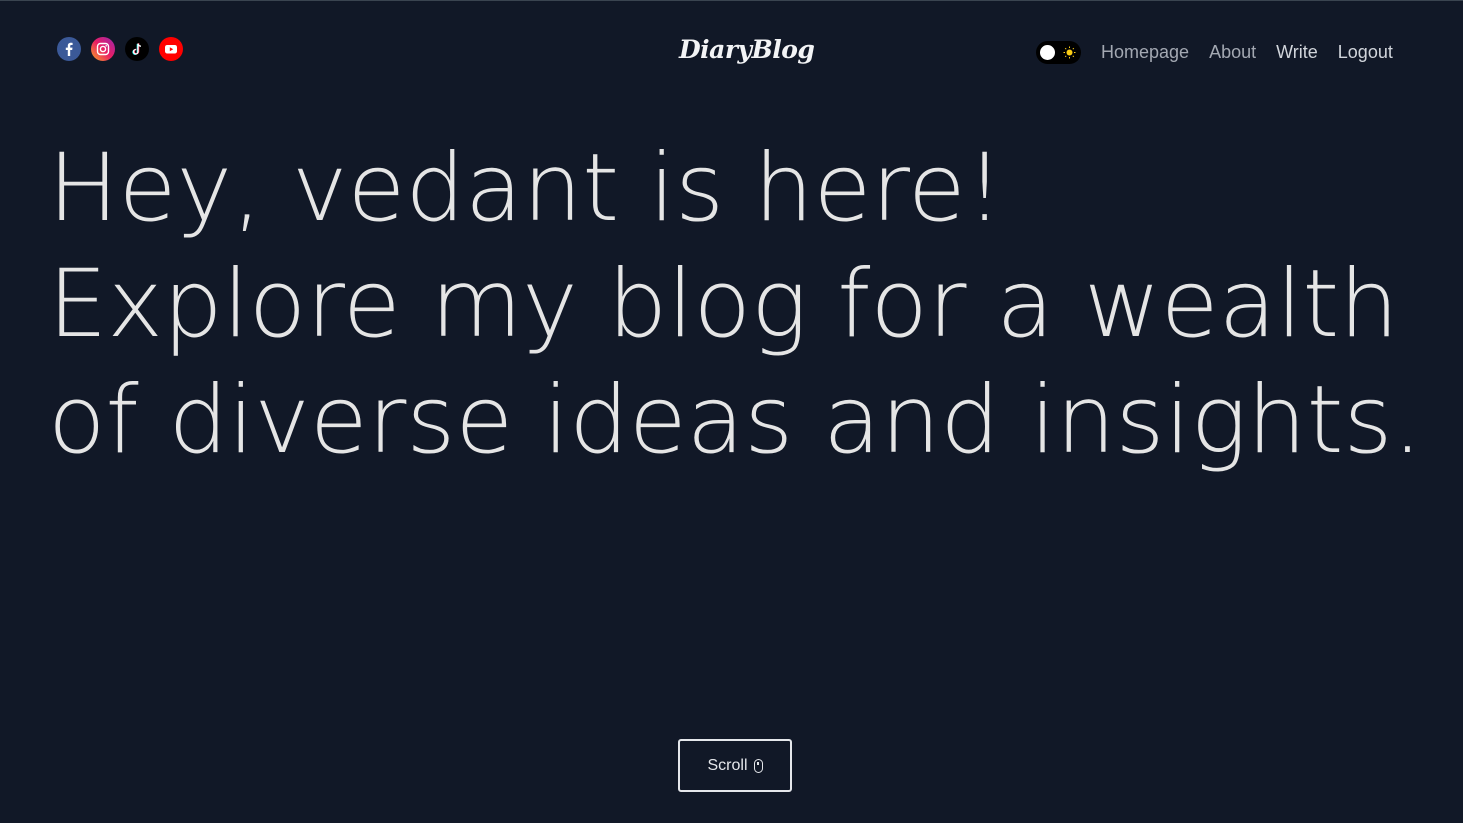 This screenshot has width=1463, height=823. What do you see at coordinates (727, 765) in the screenshot?
I see `scroll-button-label: Scroll` at bounding box center [727, 765].